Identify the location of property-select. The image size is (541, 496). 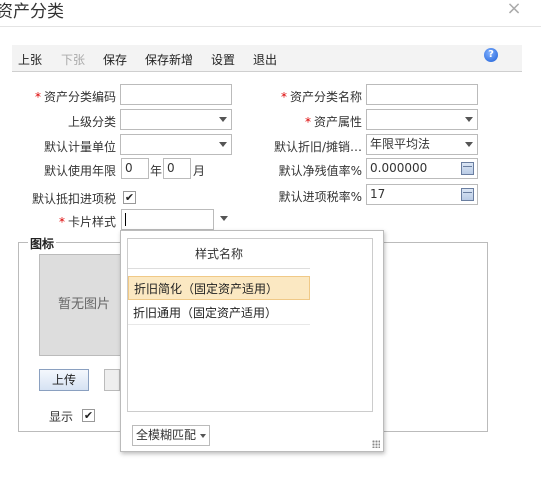
(422, 119).